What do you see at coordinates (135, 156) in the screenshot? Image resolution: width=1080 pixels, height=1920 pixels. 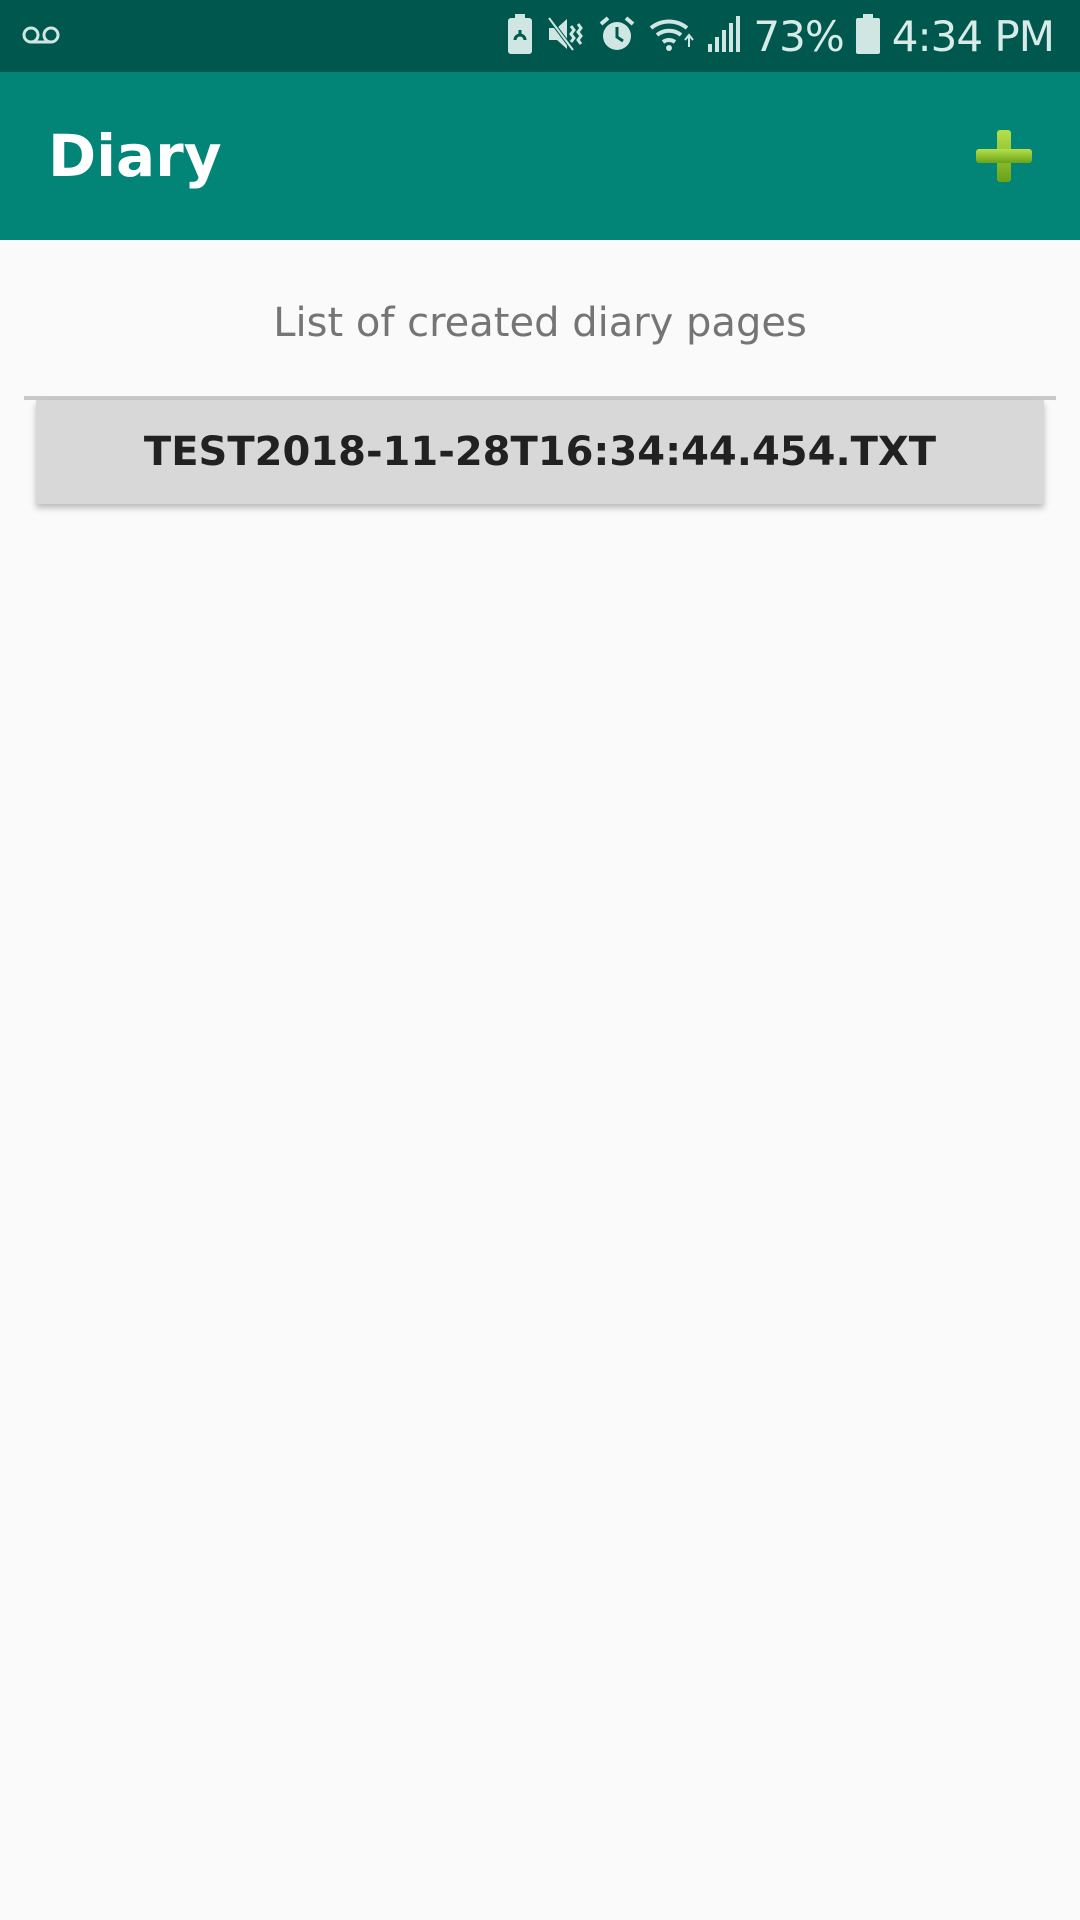 I see `page-title: Diary` at bounding box center [135, 156].